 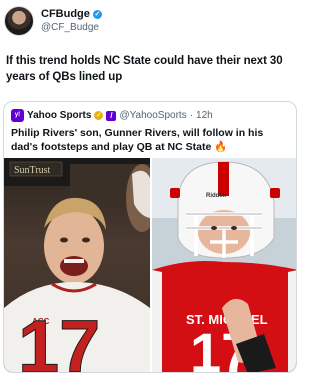 I want to click on post-header: CFBudge ✓ @CF_Budge, so click(x=53, y=21).